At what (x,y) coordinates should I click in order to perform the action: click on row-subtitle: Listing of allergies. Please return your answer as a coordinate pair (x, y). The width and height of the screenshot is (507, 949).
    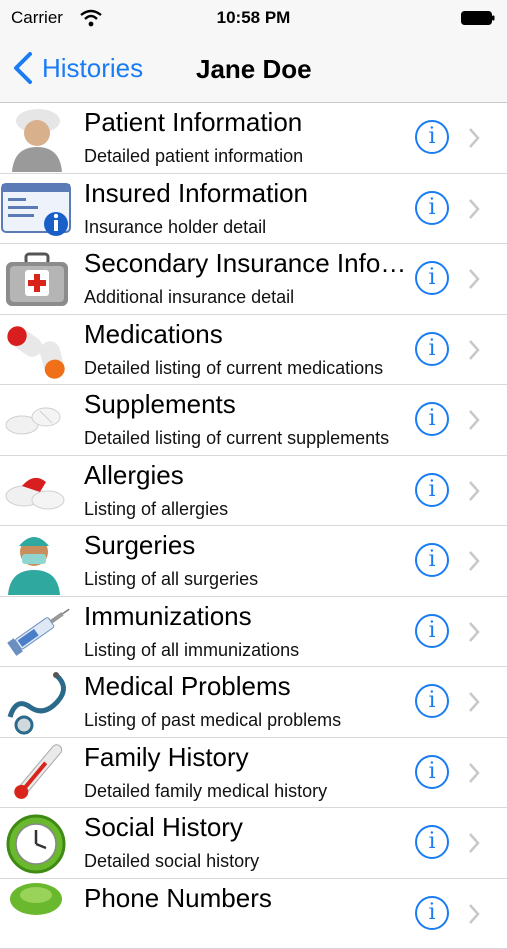
    Looking at the image, I should click on (156, 509).